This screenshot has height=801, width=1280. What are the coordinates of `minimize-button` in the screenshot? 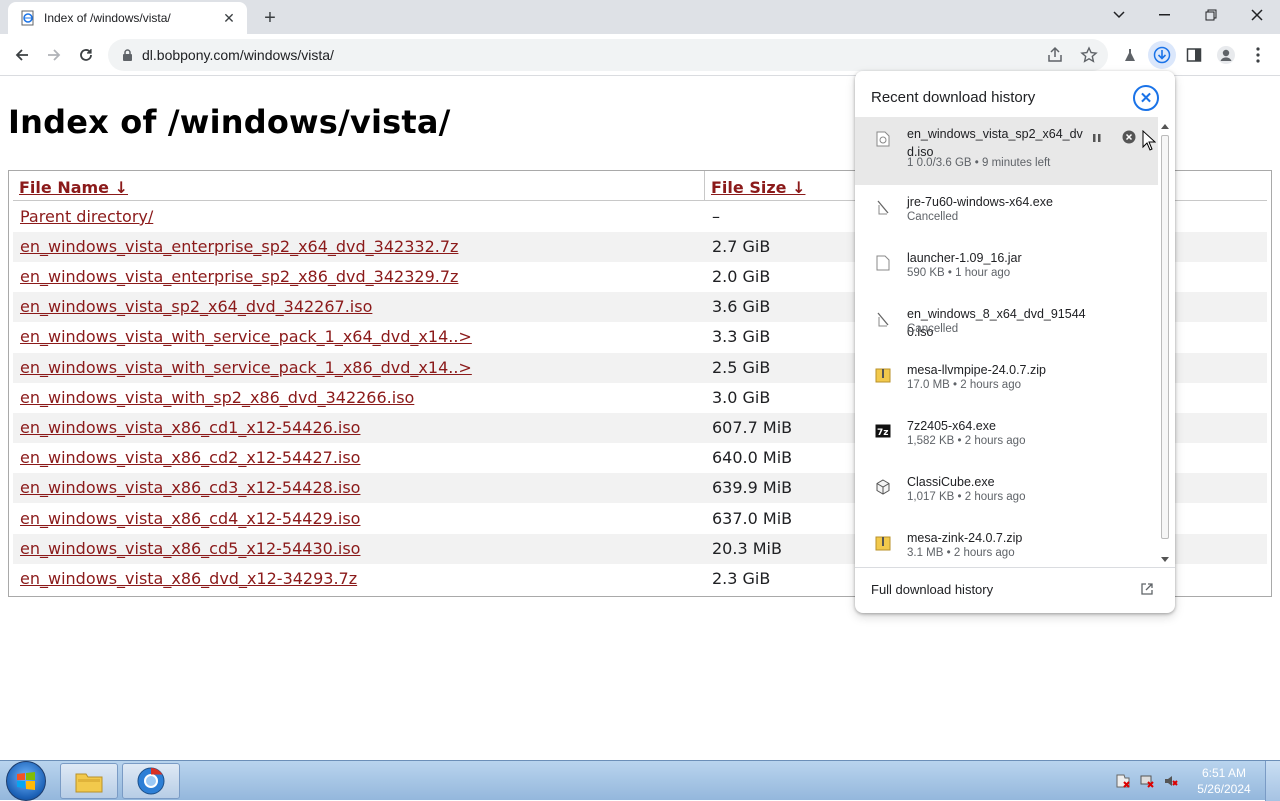 It's located at (1165, 15).